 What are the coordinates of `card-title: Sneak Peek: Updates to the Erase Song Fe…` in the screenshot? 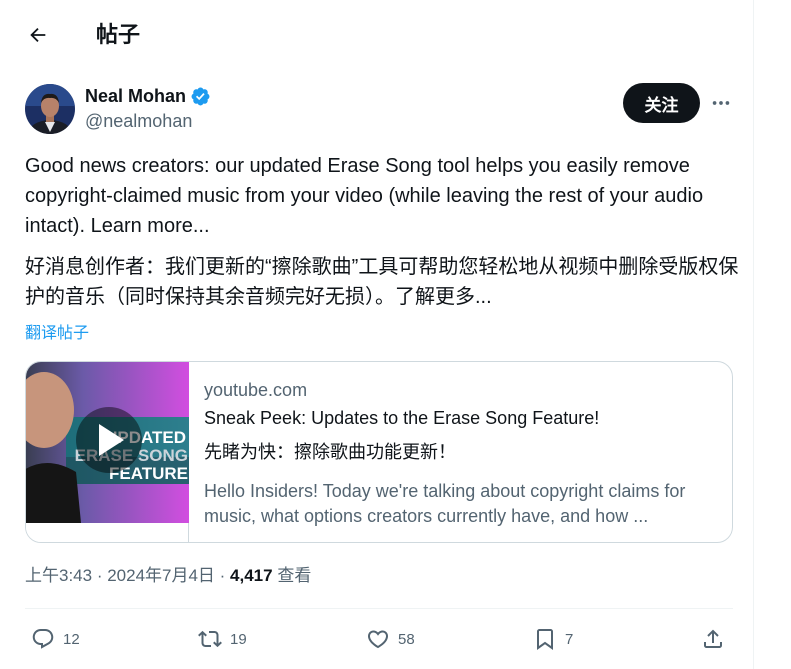 It's located at (402, 418).